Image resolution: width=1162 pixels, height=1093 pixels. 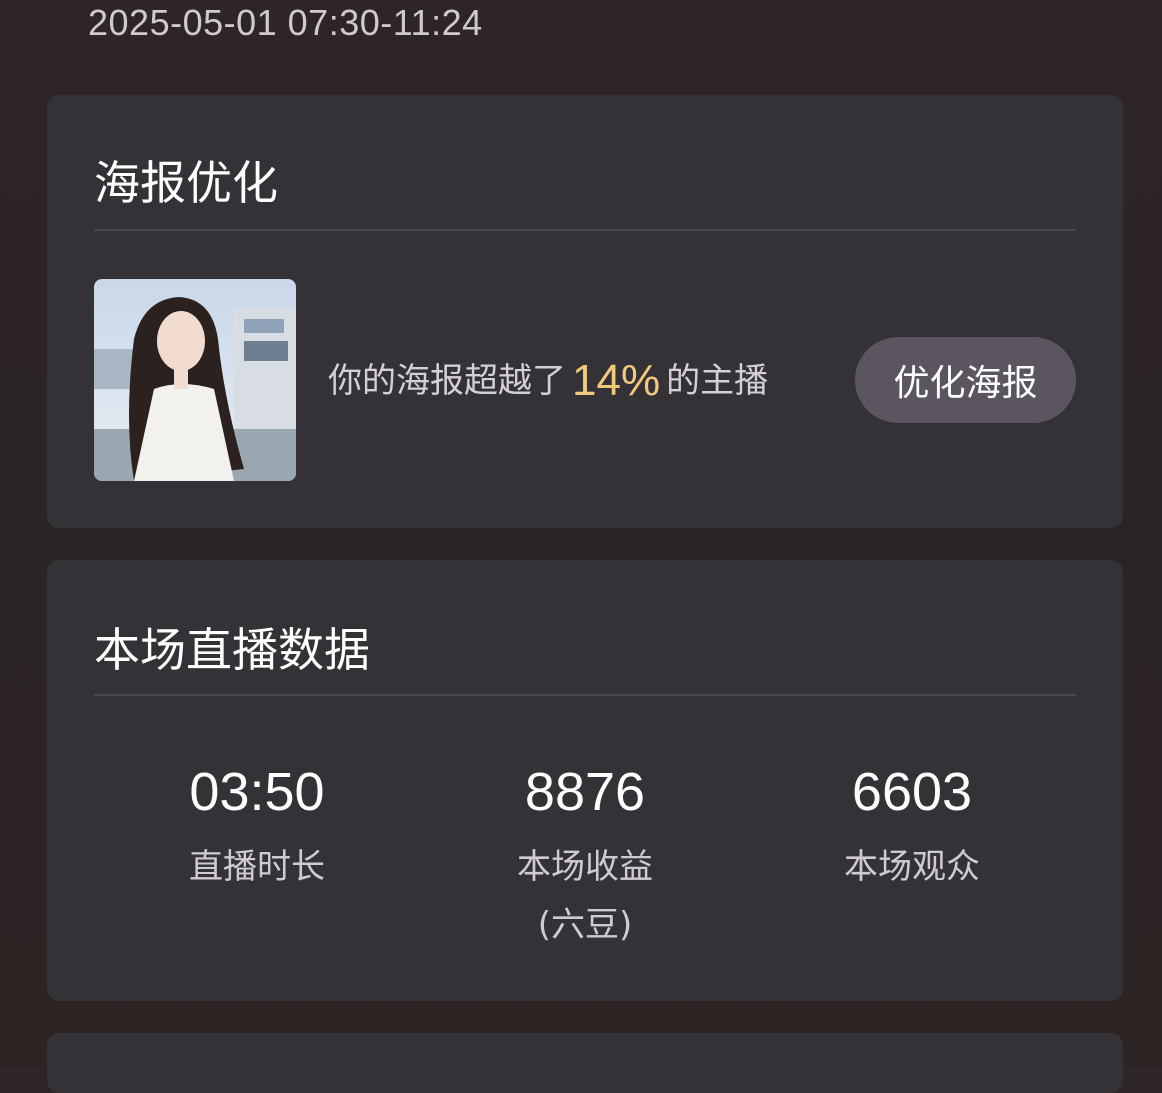 I want to click on stat-duration-value: 03:50, so click(x=257, y=792).